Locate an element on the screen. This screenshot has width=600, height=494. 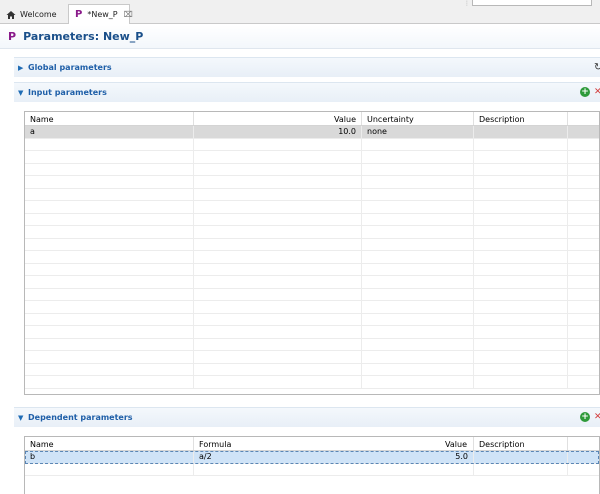
dependent-parameters-table: Name Formula Value Description b a/2 5.0 is located at coordinates (312, 465).